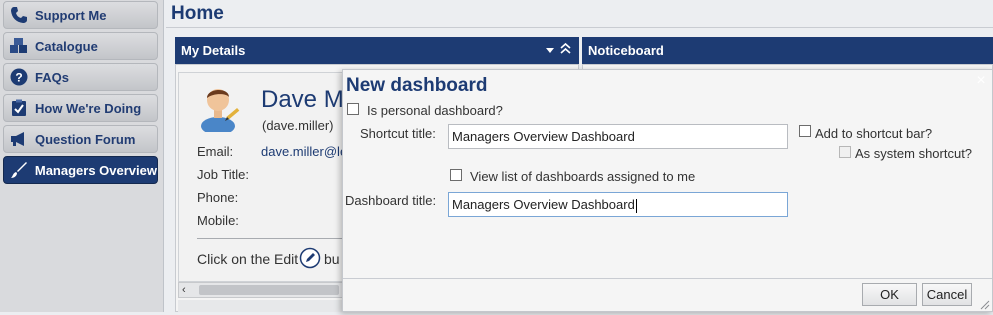  What do you see at coordinates (223, 174) in the screenshot?
I see `job-title-label: Job Title:` at bounding box center [223, 174].